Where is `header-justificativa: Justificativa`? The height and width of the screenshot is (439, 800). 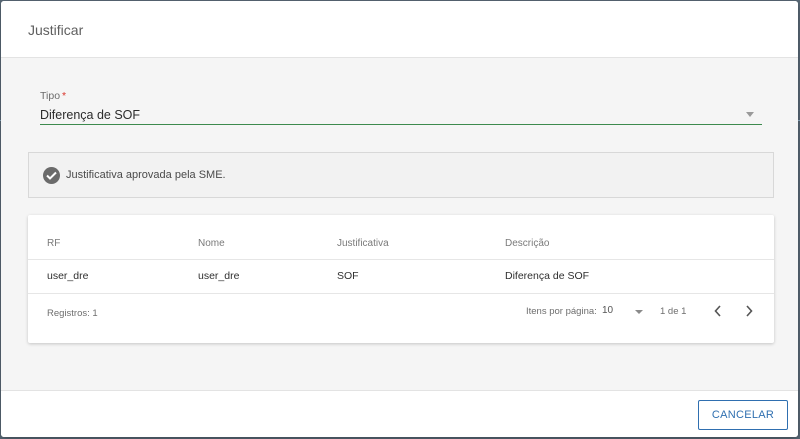
header-justificativa: Justificativa is located at coordinates (363, 243).